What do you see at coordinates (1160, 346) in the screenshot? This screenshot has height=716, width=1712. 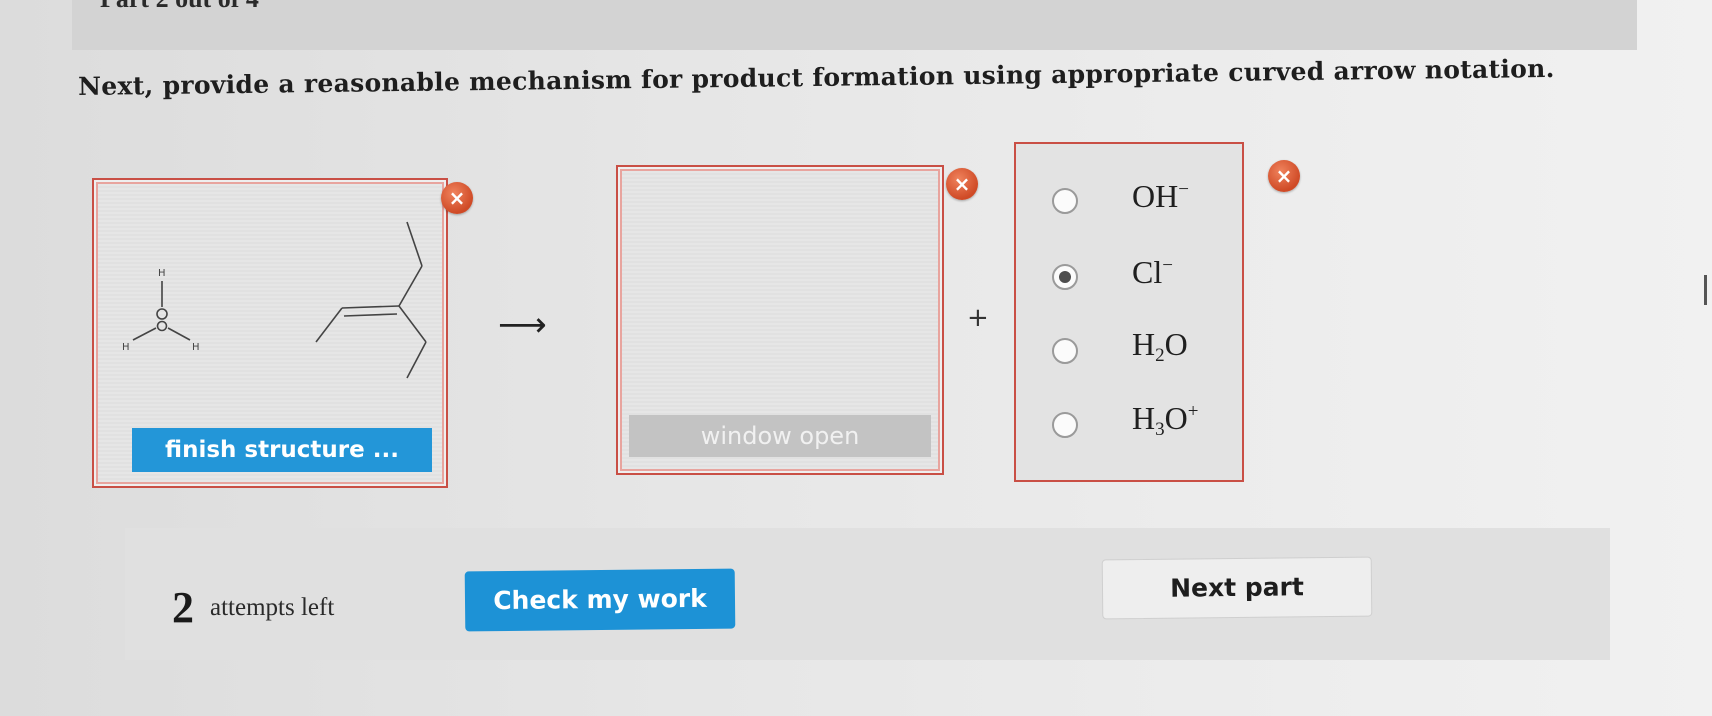 I see `option-label-water: H2O` at bounding box center [1160, 346].